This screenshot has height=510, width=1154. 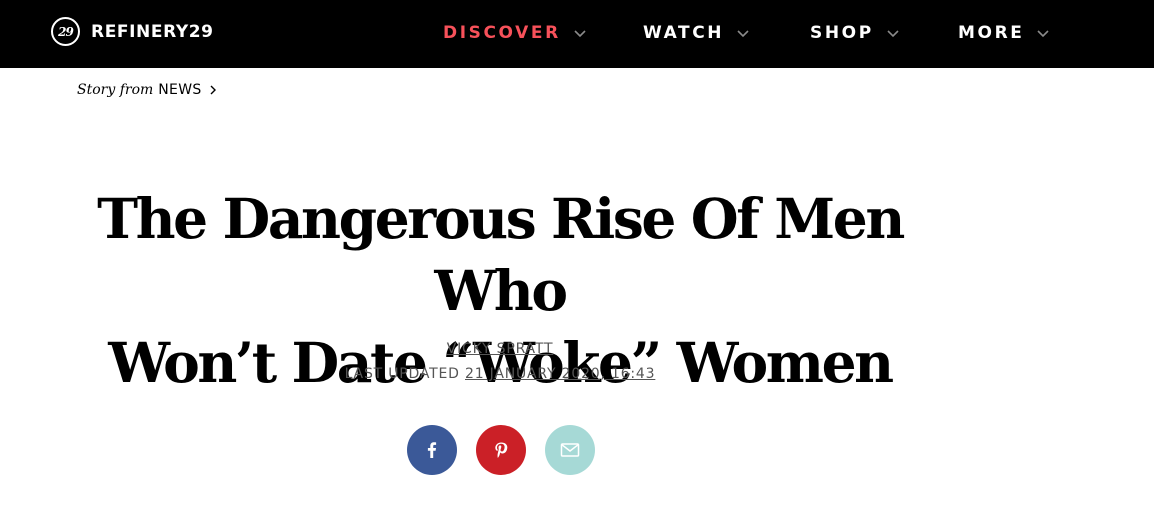 I want to click on nav-item-discover: DISCOVER, so click(x=515, y=33).